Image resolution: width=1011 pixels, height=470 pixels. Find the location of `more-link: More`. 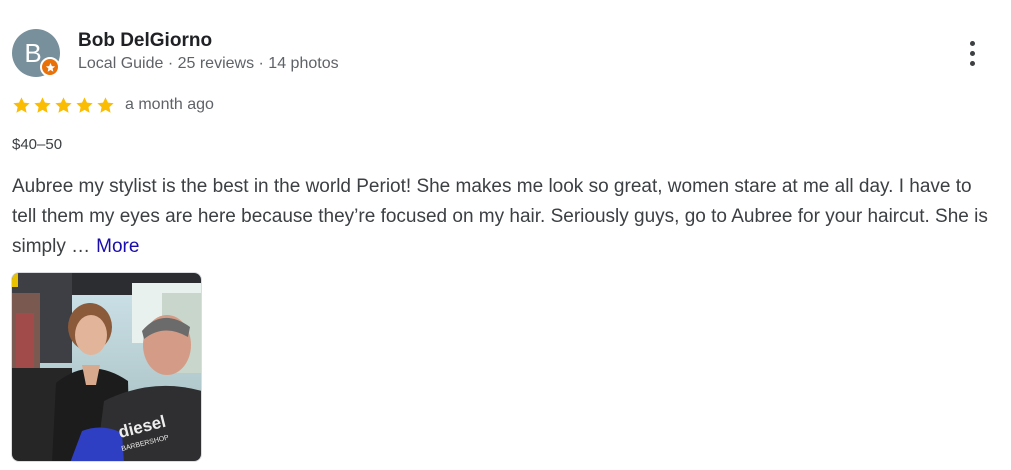

more-link: More is located at coordinates (117, 246).